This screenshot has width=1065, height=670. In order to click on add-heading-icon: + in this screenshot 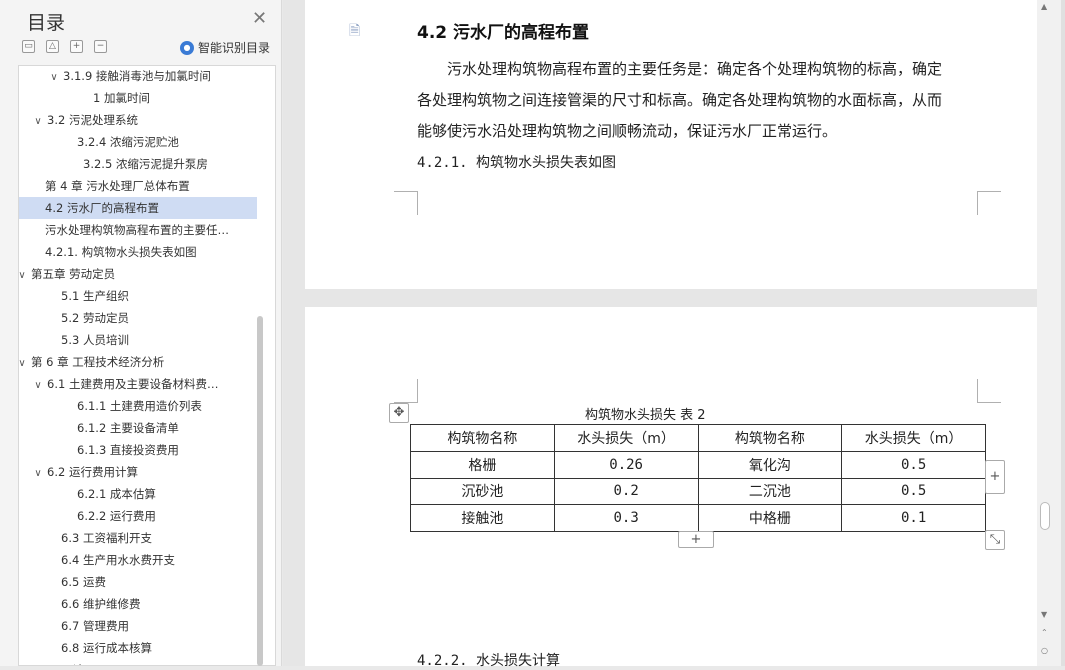, I will do `click(76, 46)`.